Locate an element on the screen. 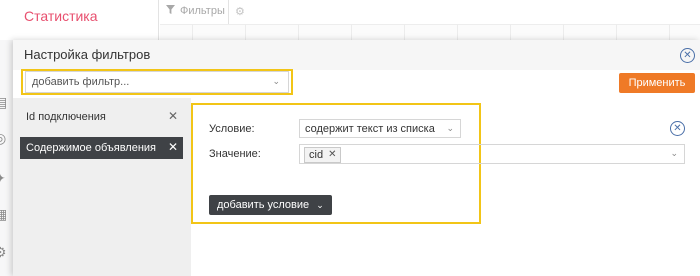 The image size is (700, 276). apply-button: Применить is located at coordinates (657, 83).